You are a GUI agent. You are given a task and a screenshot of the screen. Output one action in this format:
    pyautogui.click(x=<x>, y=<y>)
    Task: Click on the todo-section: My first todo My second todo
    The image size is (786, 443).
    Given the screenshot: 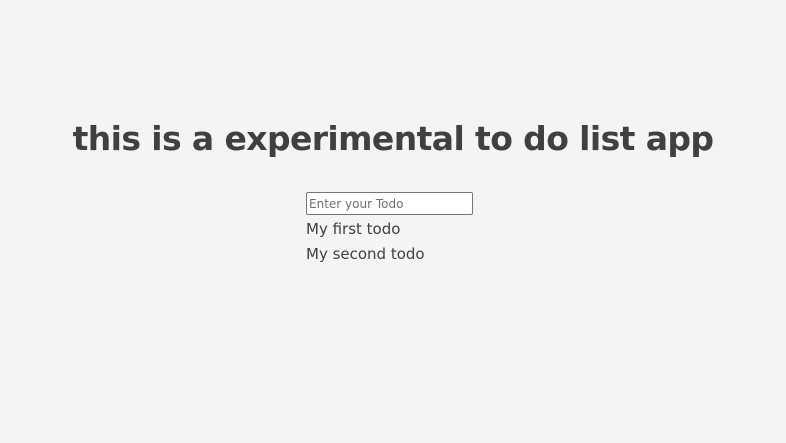 What is the action you would take?
    pyautogui.click(x=456, y=229)
    